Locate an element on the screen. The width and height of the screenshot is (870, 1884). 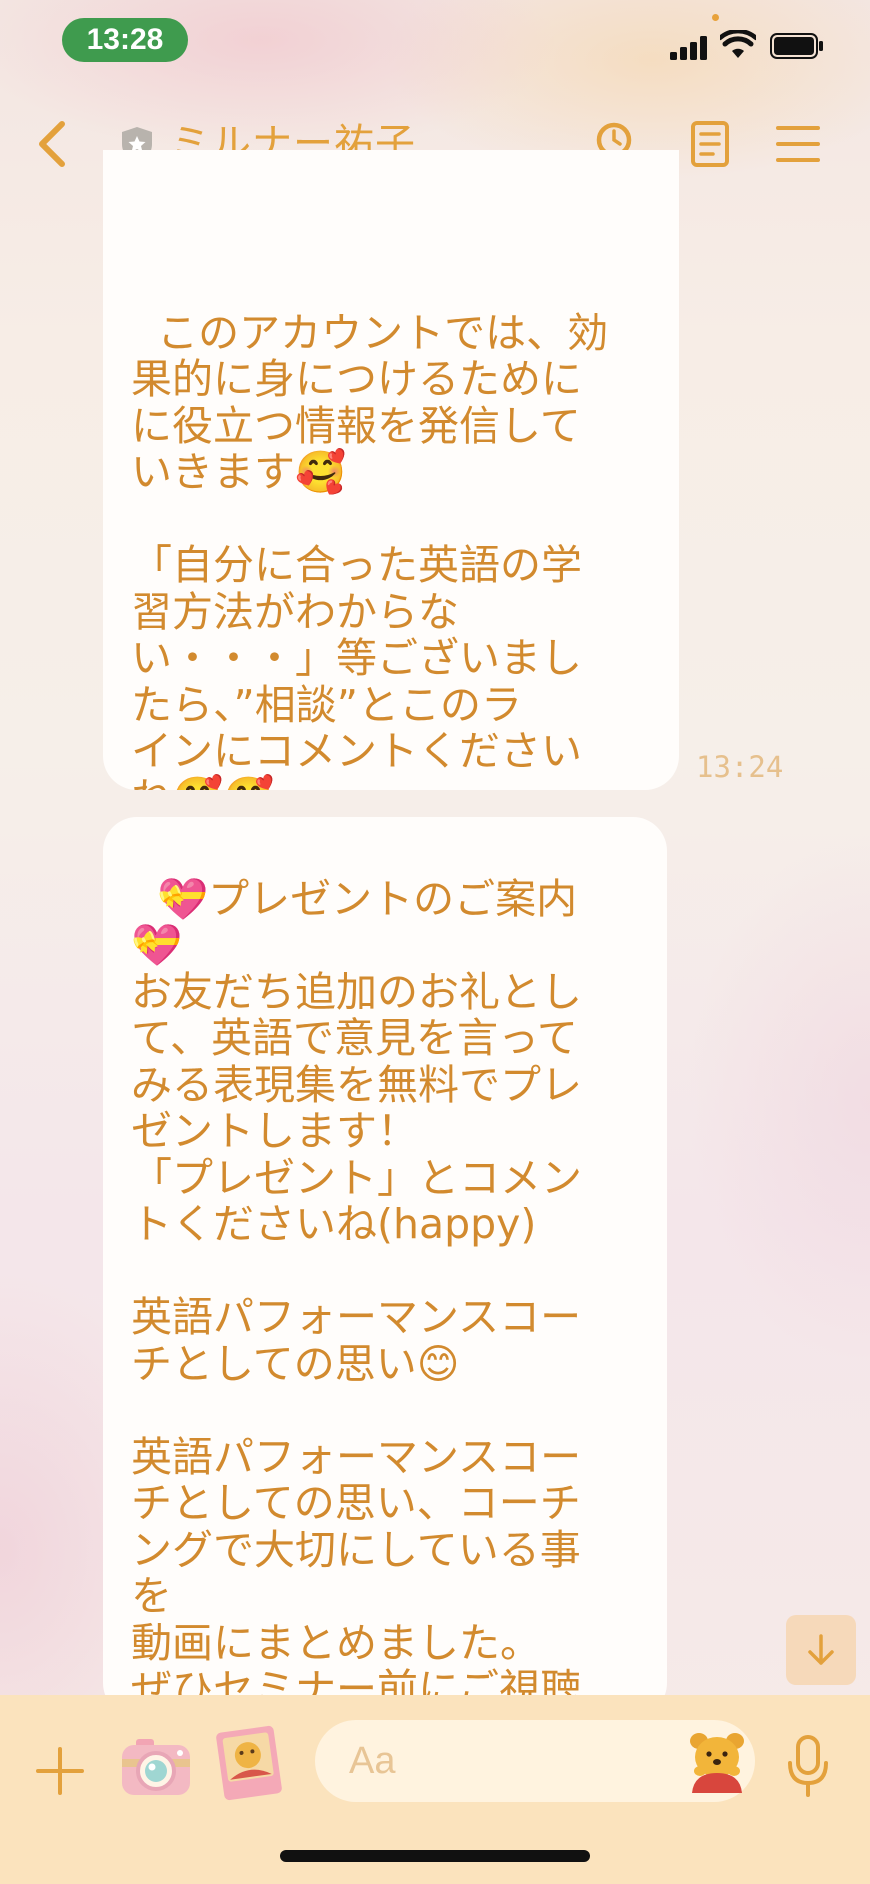
scroll-to-bottom-button is located at coordinates (821, 1650).